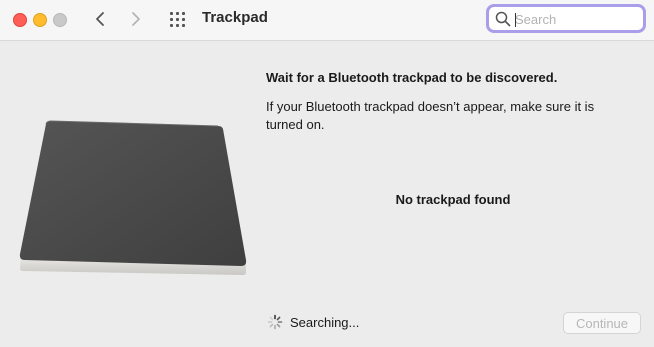 The height and width of the screenshot is (347, 654). I want to click on title-bar: Trackpad, so click(327, 20).